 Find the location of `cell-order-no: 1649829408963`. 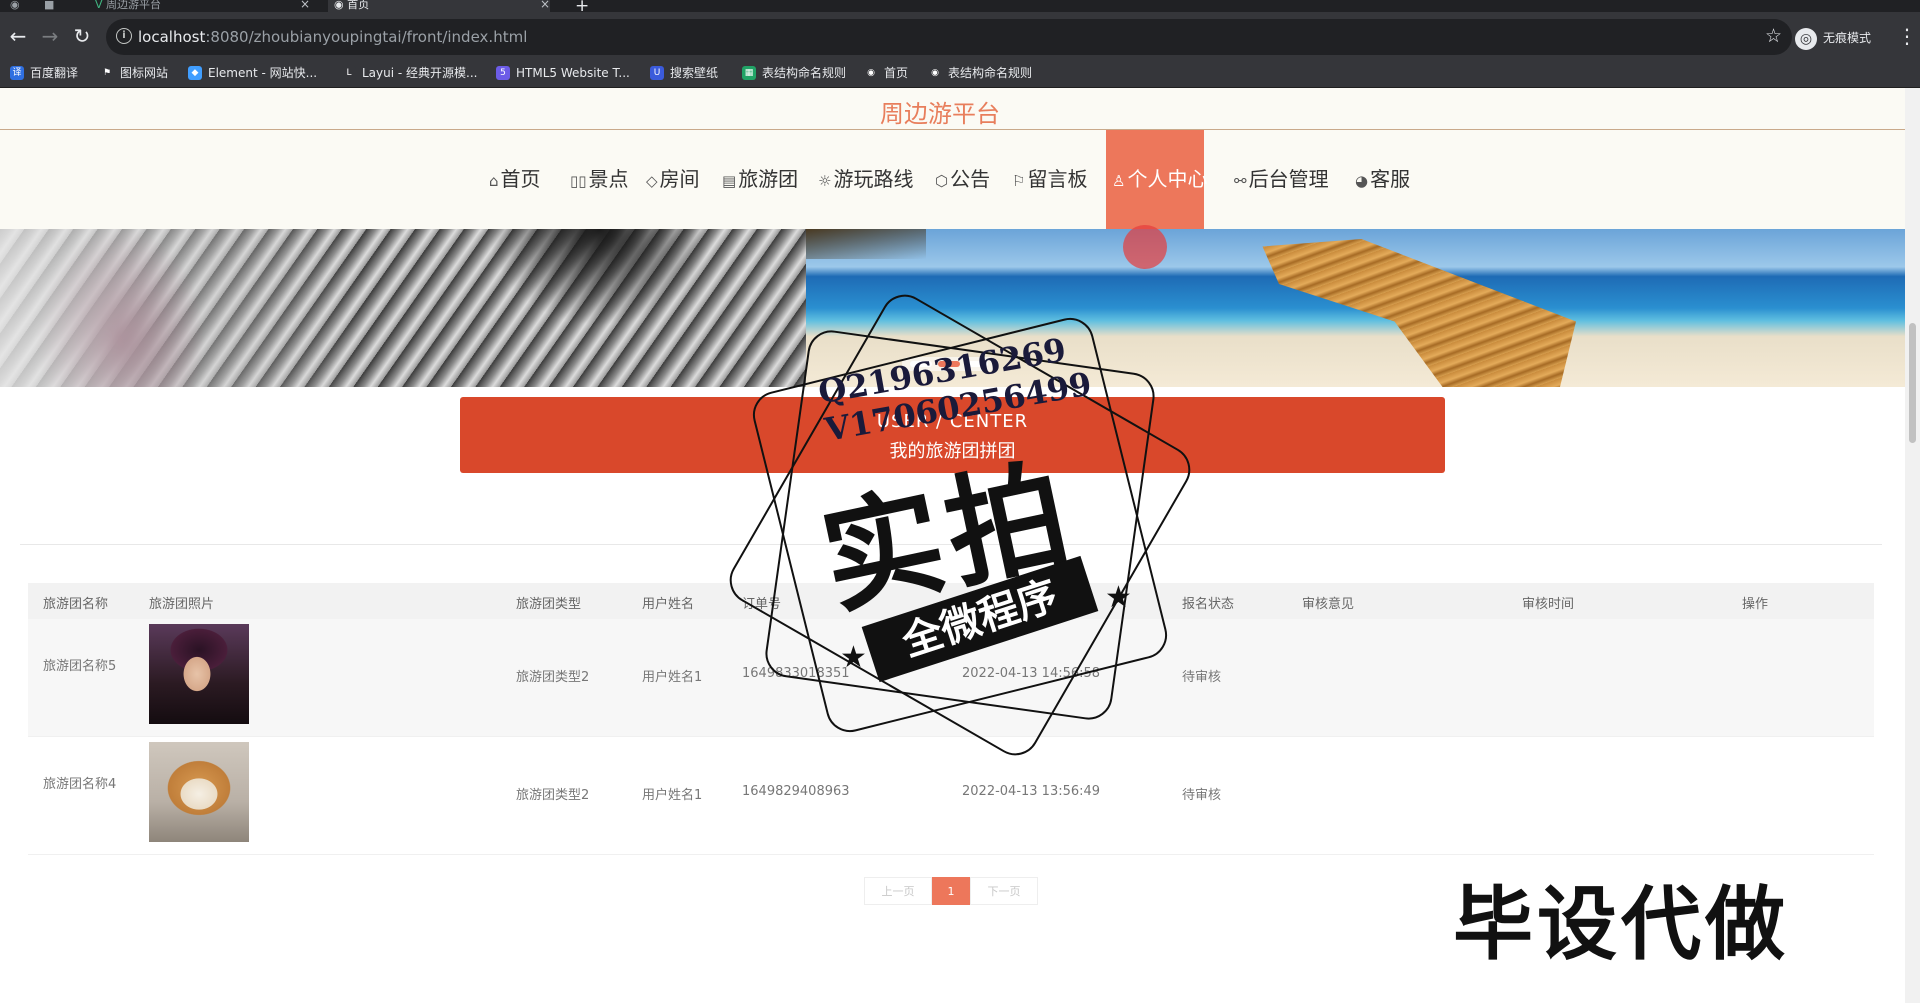

cell-order-no: 1649829408963 is located at coordinates (796, 791).